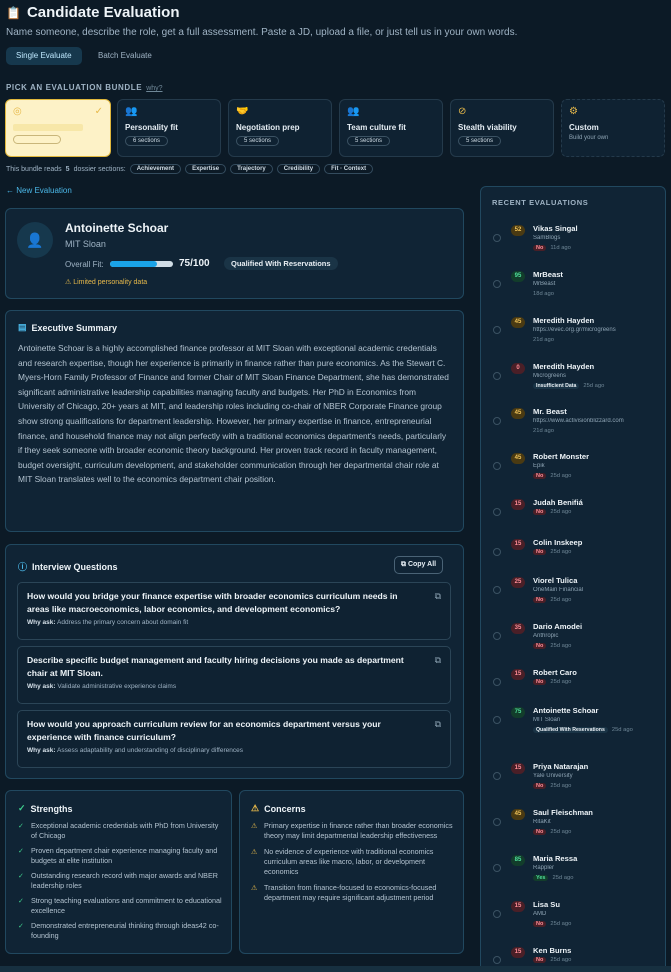 The width and height of the screenshot is (671, 972). What do you see at coordinates (194, 263) in the screenshot?
I see `fit-score: 75/100` at bounding box center [194, 263].